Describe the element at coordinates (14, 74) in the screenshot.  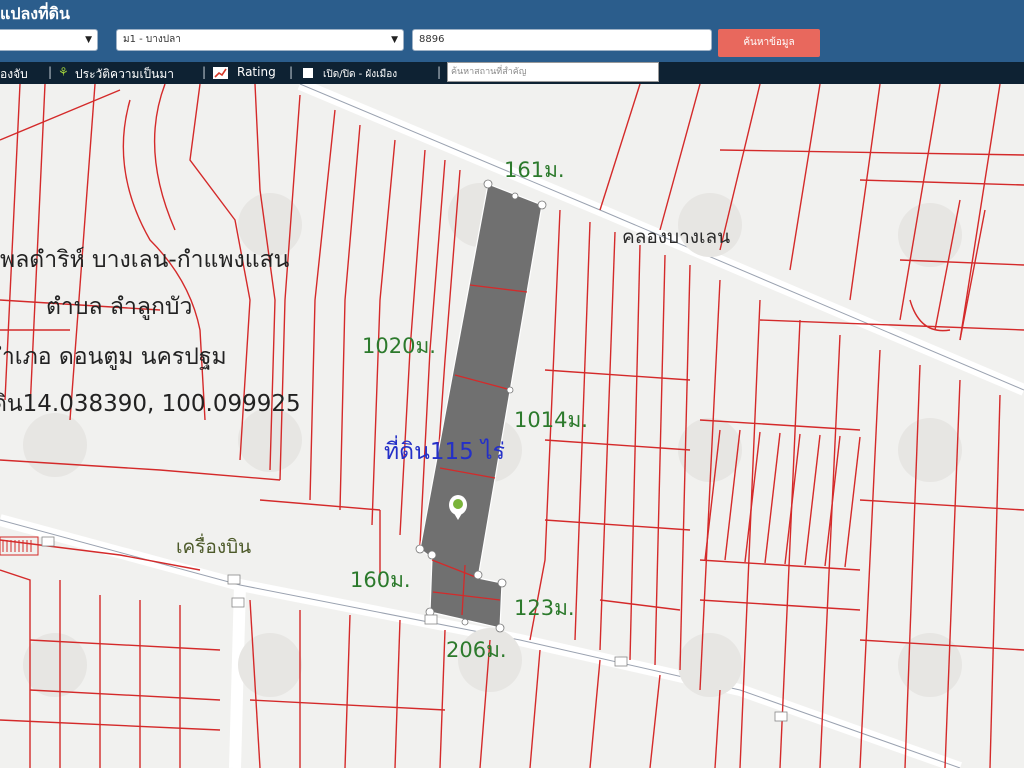
I see `toolbar-item-partial: องจับ` at that location.